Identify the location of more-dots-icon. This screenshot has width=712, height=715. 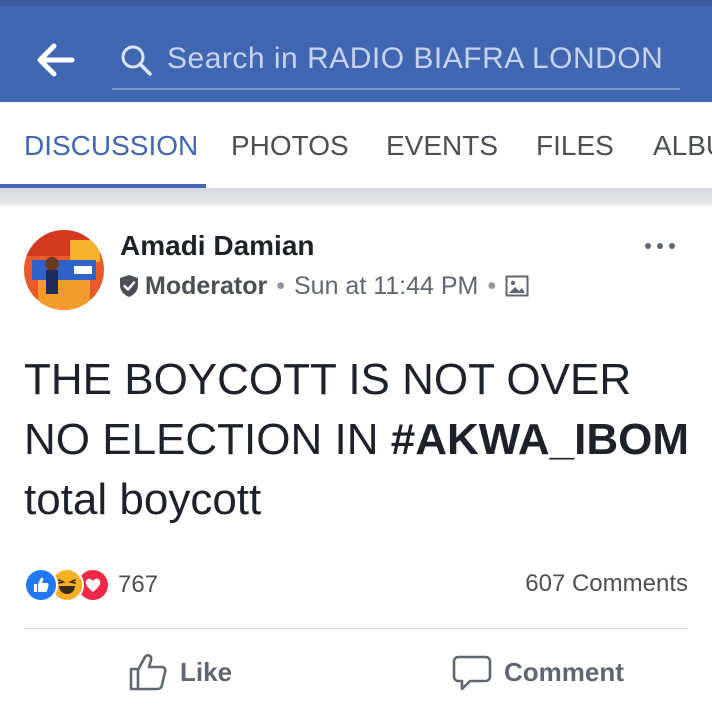
(660, 246).